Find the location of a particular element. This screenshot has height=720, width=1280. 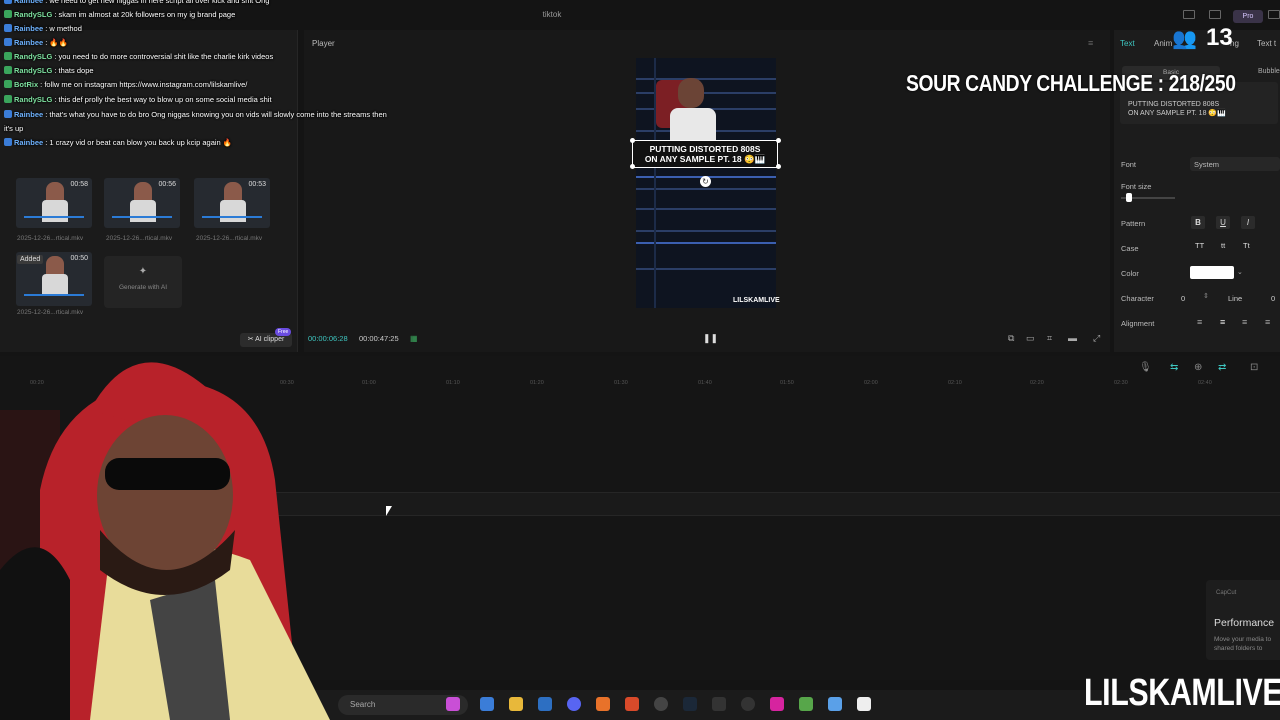

chrome-icon is located at coordinates (661, 704).